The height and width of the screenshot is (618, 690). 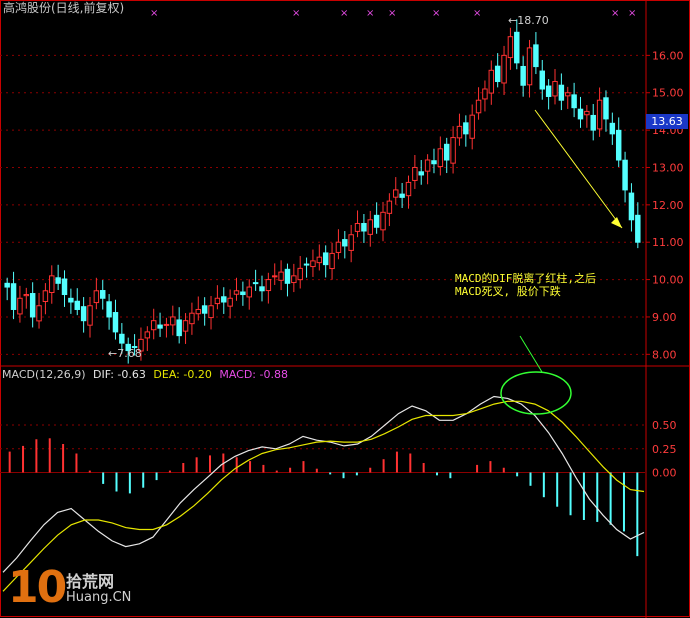 I want to click on price-tick-label: 12.00, so click(x=668, y=205).